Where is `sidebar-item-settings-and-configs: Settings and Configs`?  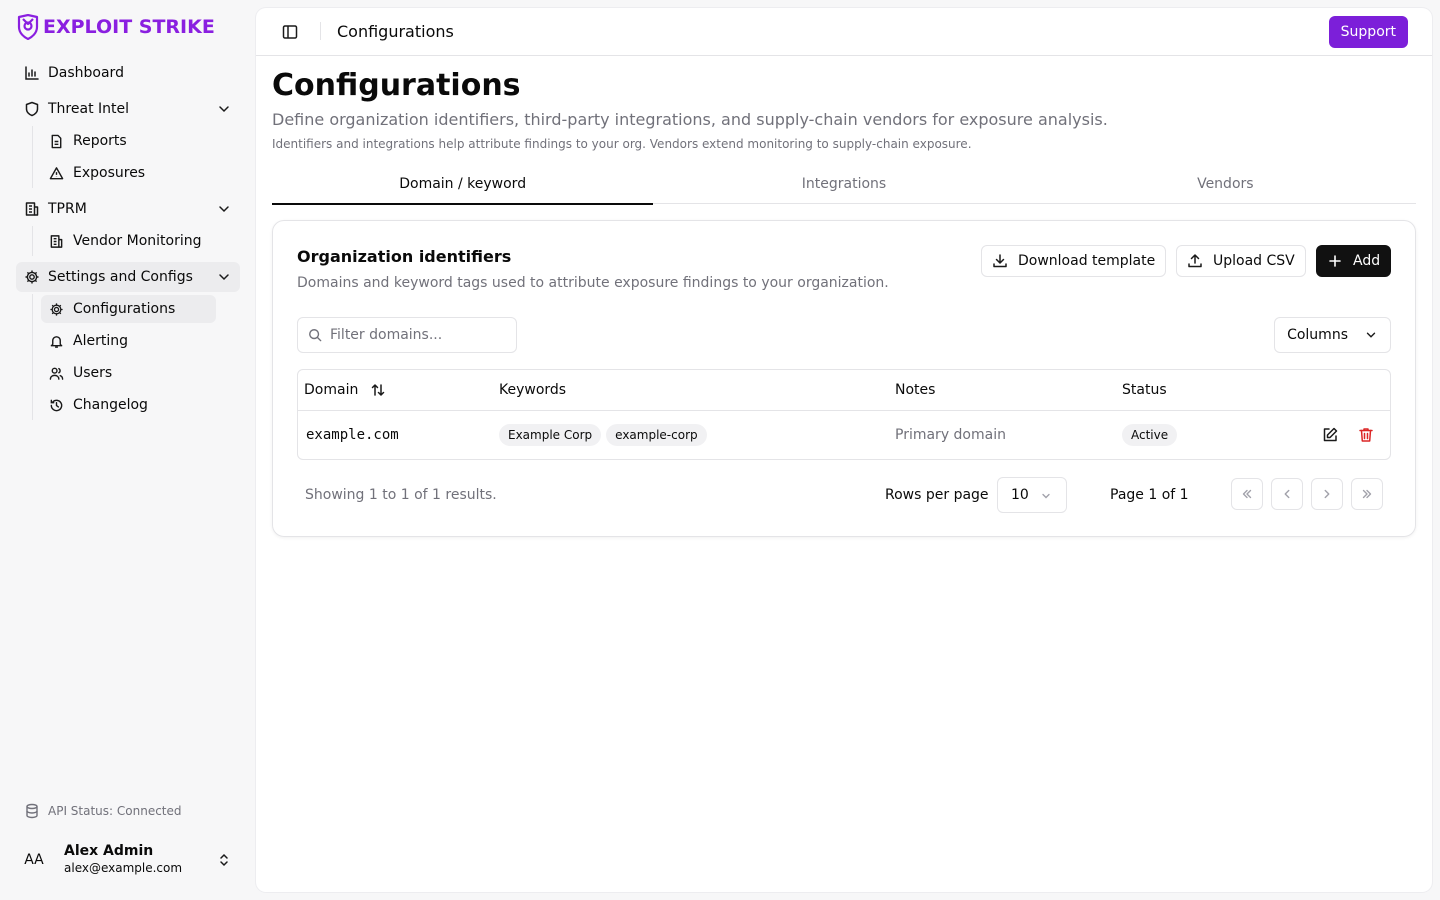 sidebar-item-settings-and-configs: Settings and Configs is located at coordinates (128, 277).